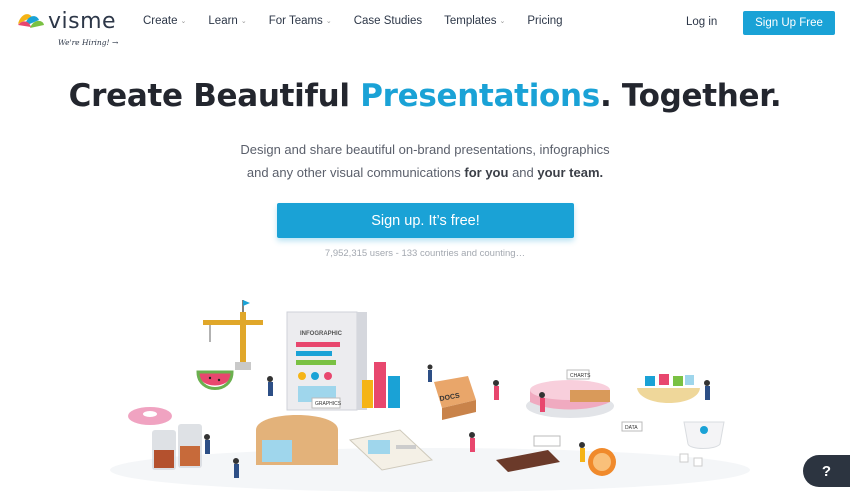 This screenshot has width=850, height=494. I want to click on data-label: DATA, so click(631, 428).